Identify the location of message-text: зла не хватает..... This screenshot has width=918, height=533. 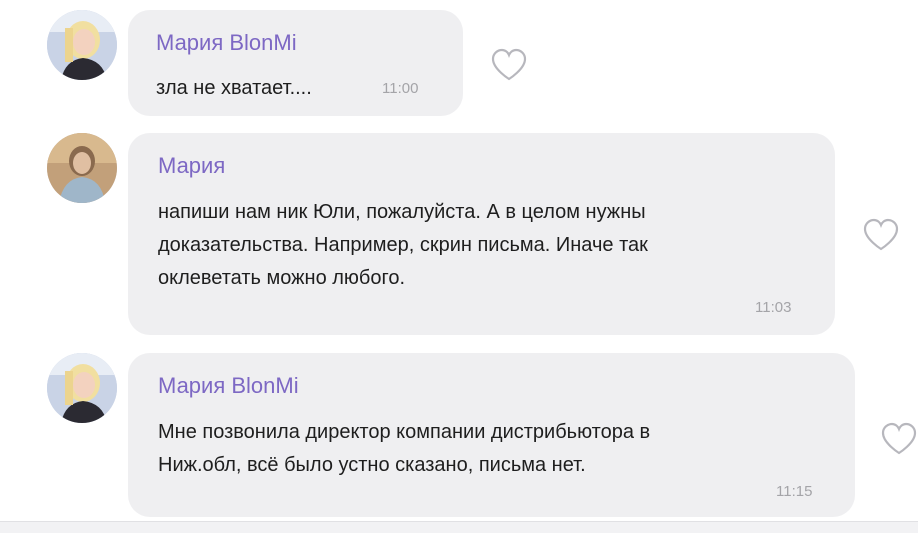
(234, 88).